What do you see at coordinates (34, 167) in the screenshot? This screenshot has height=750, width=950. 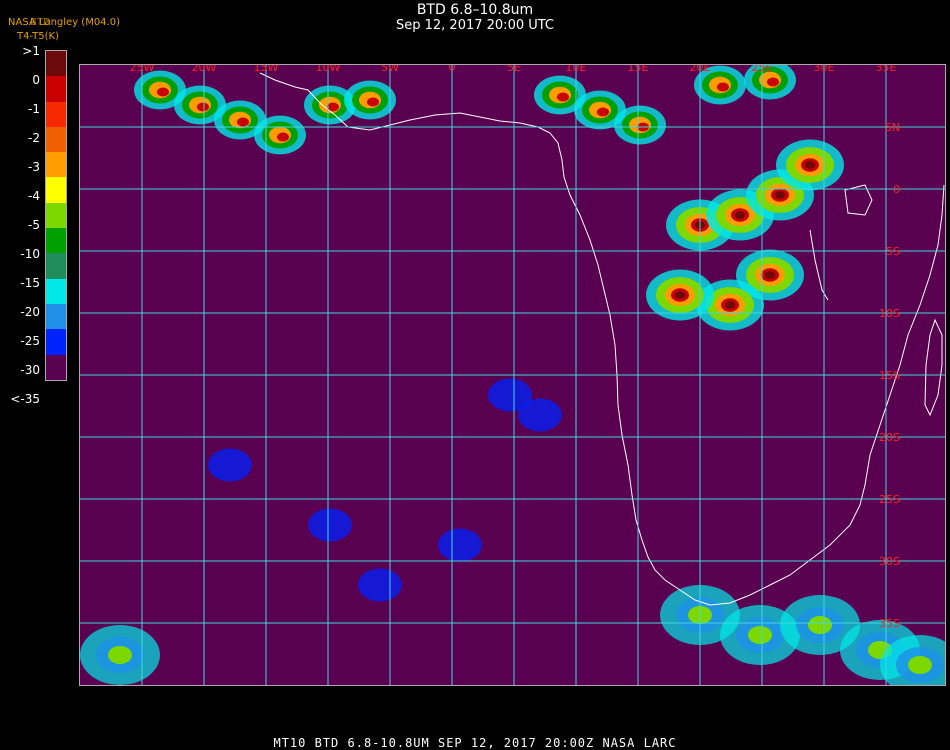 I see `legend-label: -3` at bounding box center [34, 167].